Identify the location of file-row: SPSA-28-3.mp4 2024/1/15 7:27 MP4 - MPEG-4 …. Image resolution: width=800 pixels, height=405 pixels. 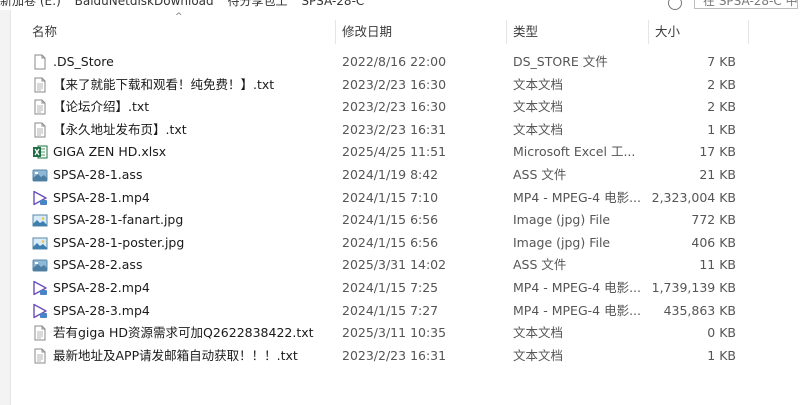
(410, 311).